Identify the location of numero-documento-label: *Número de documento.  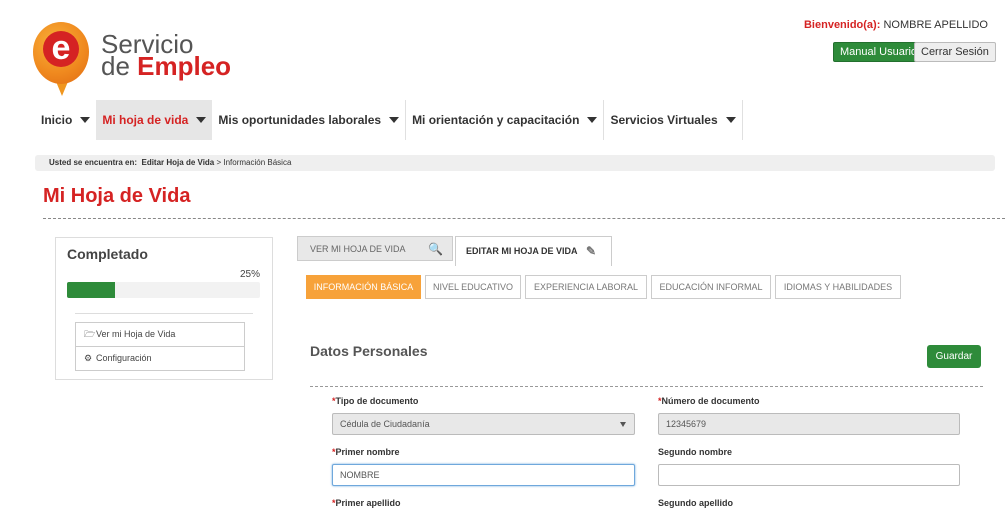
(709, 401).